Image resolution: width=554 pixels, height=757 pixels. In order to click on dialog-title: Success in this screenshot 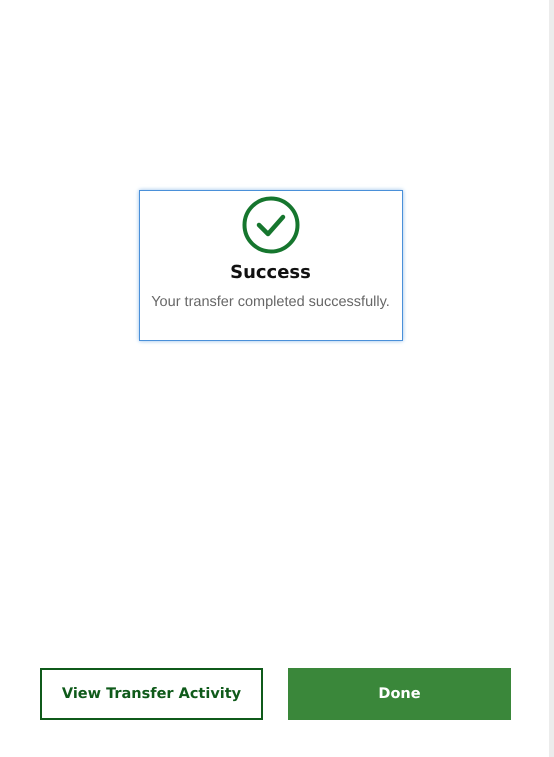, I will do `click(270, 272)`.